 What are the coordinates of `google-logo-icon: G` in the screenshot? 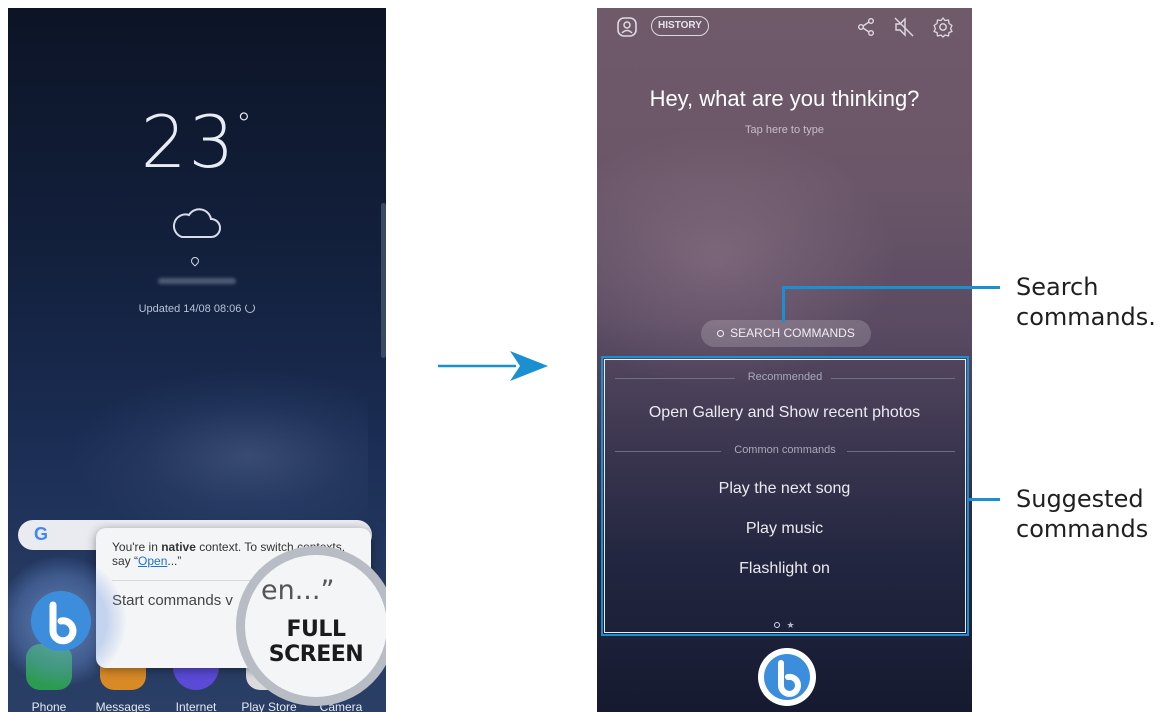 It's located at (41, 534).